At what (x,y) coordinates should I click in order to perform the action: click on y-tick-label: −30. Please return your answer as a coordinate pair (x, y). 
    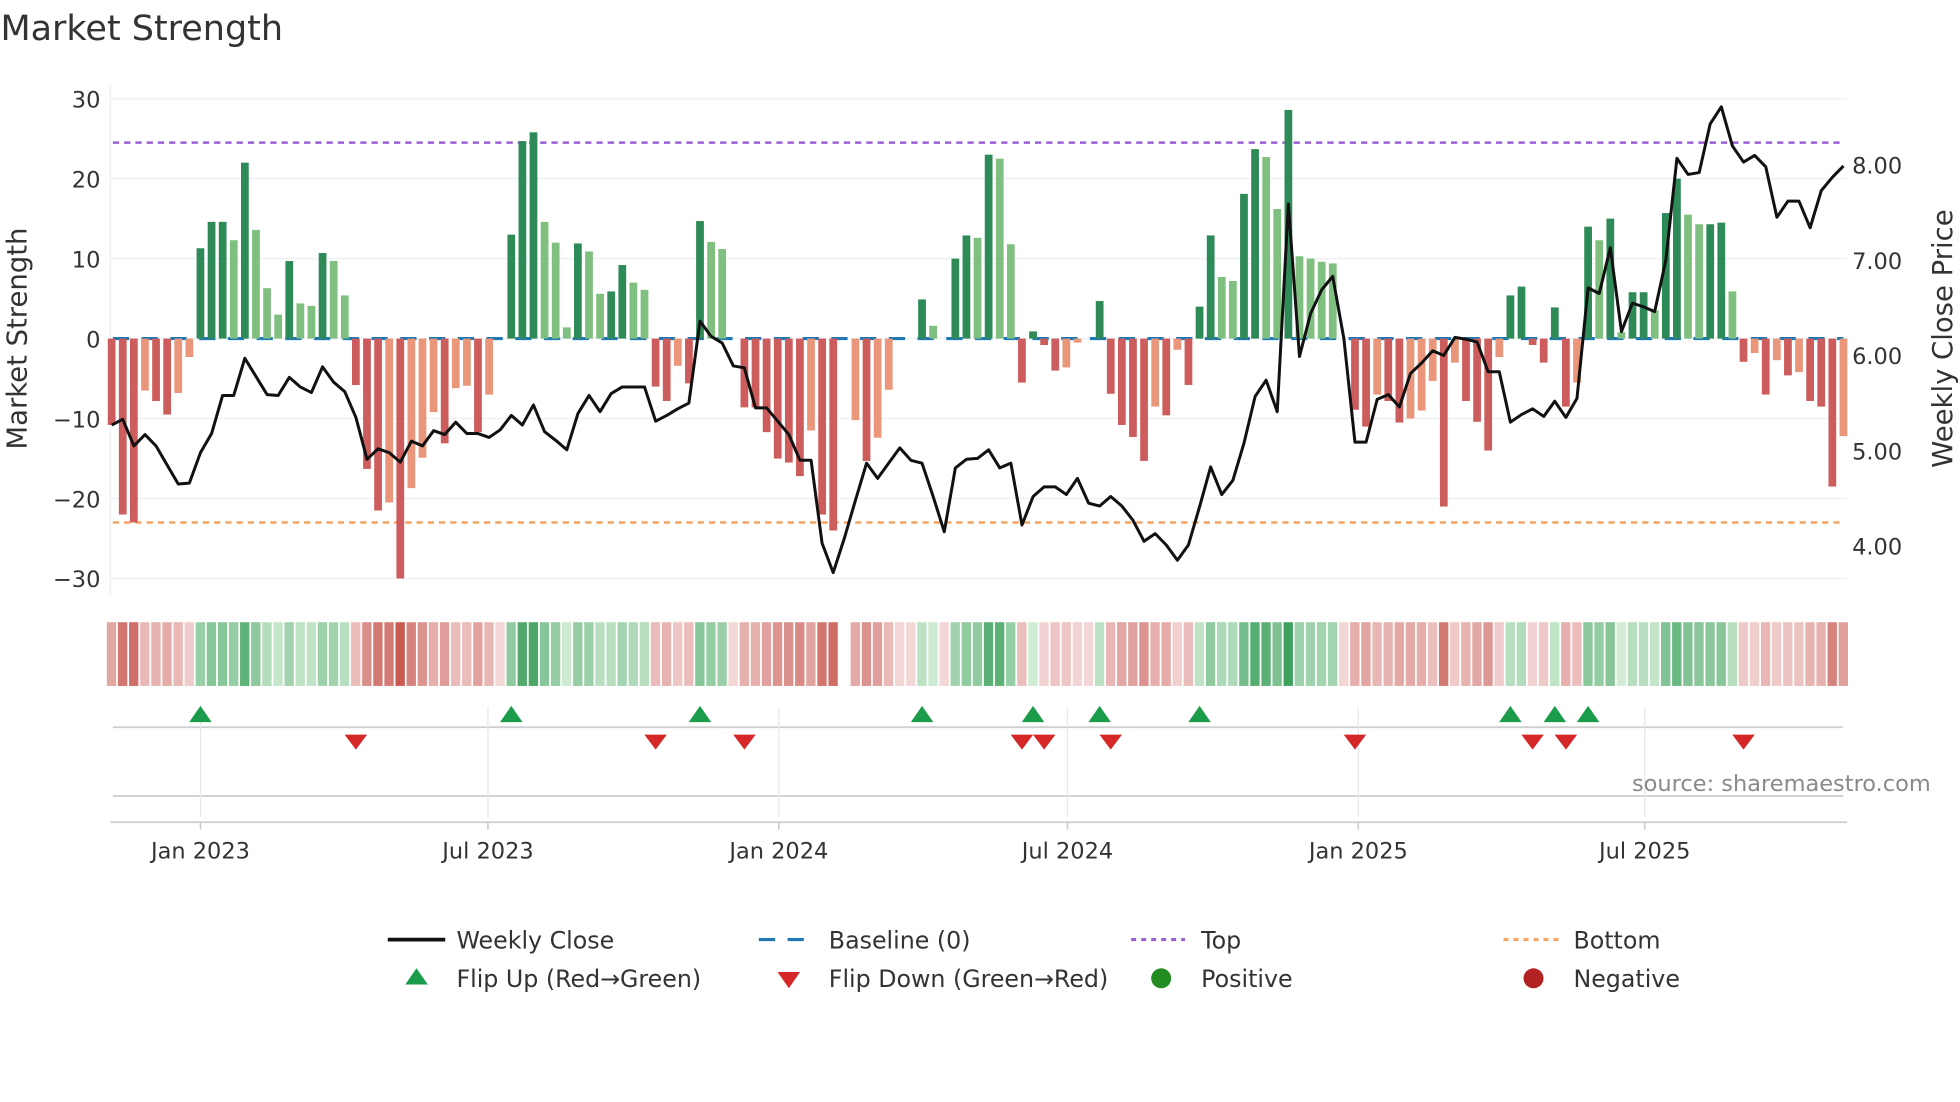
    Looking at the image, I should click on (76, 580).